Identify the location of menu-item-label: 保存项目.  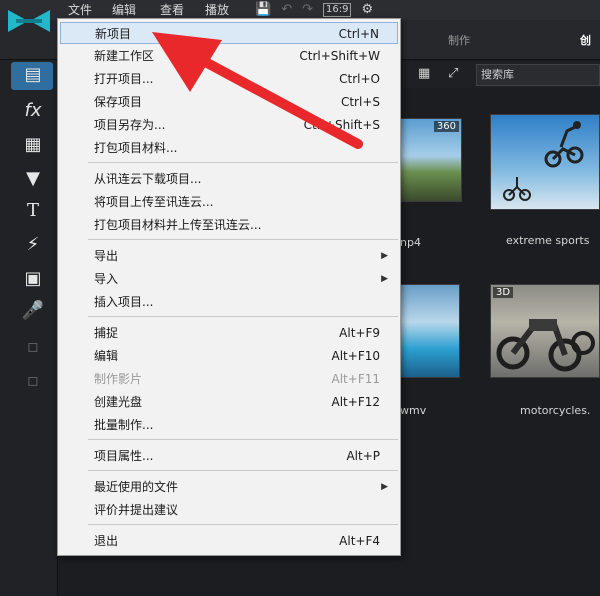
(118, 102).